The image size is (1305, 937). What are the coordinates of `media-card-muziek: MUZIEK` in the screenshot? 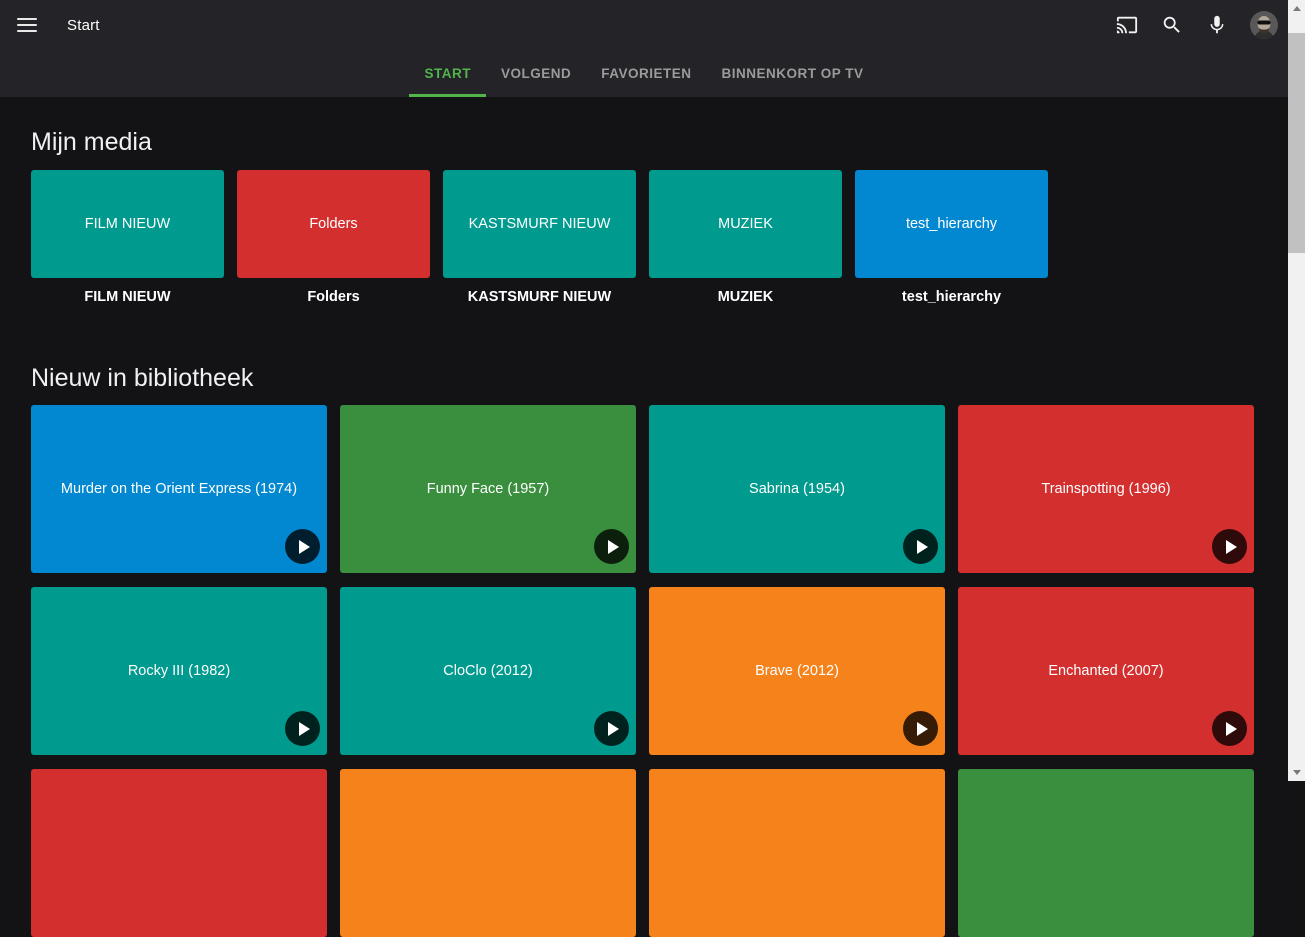 It's located at (745, 224).